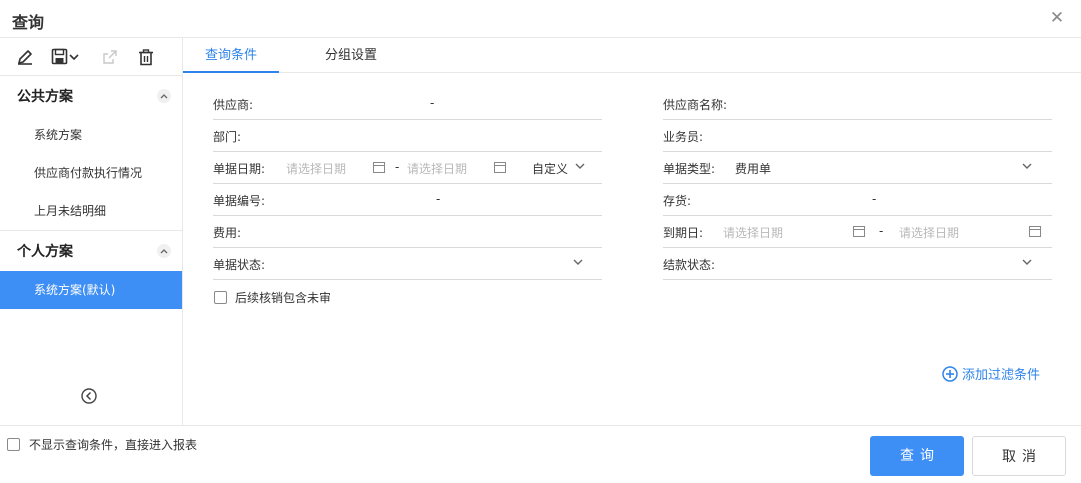 The height and width of the screenshot is (483, 1081). Describe the element at coordinates (1019, 456) in the screenshot. I see `cancel-button: 取消` at that location.